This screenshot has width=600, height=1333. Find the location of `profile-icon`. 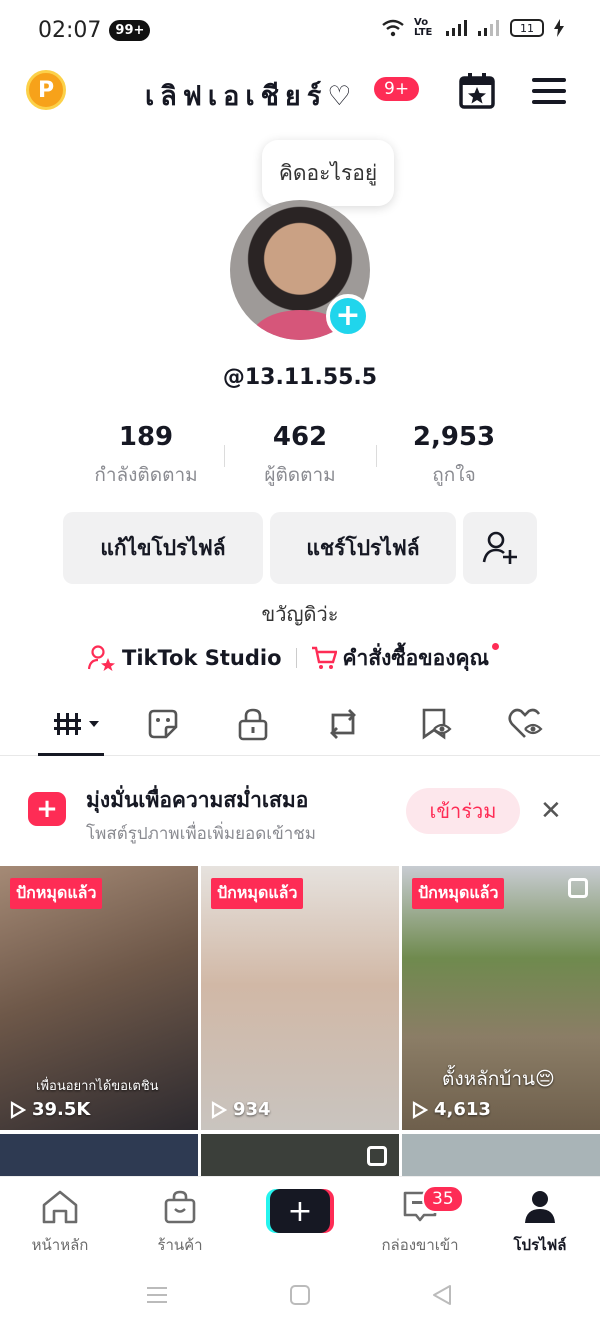

profile-icon is located at coordinates (540, 1207).